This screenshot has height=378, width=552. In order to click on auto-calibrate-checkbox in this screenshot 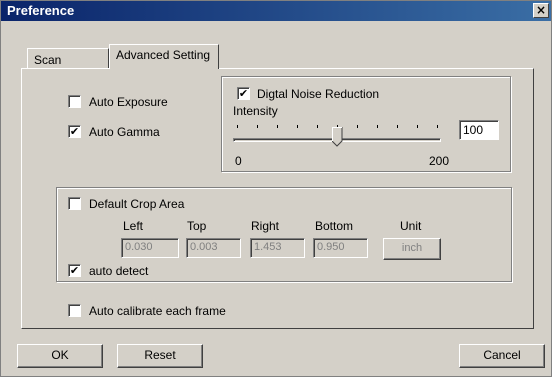, I will do `click(74, 310)`.